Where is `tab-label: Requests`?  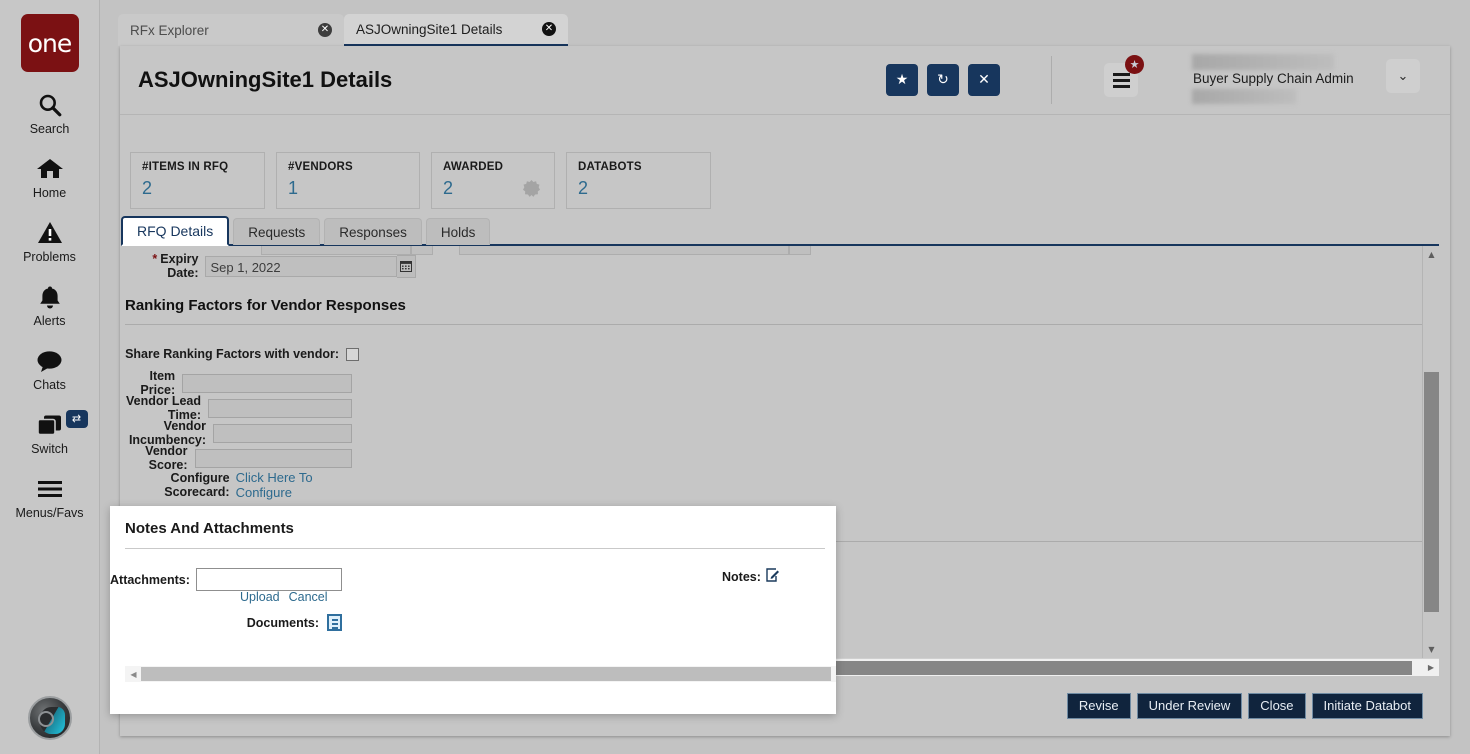
tab-label: Requests is located at coordinates (277, 232).